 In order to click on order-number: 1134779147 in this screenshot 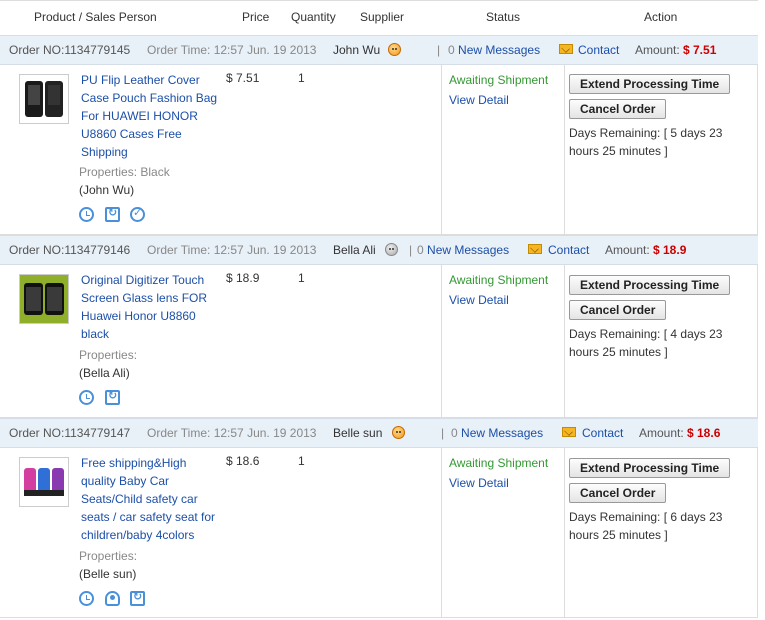, I will do `click(97, 433)`.